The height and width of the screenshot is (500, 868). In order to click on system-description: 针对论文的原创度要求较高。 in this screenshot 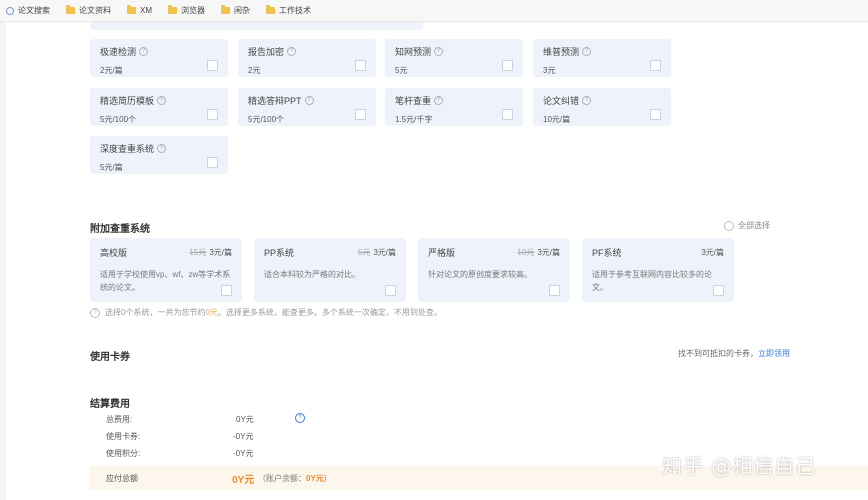, I will do `click(480, 274)`.